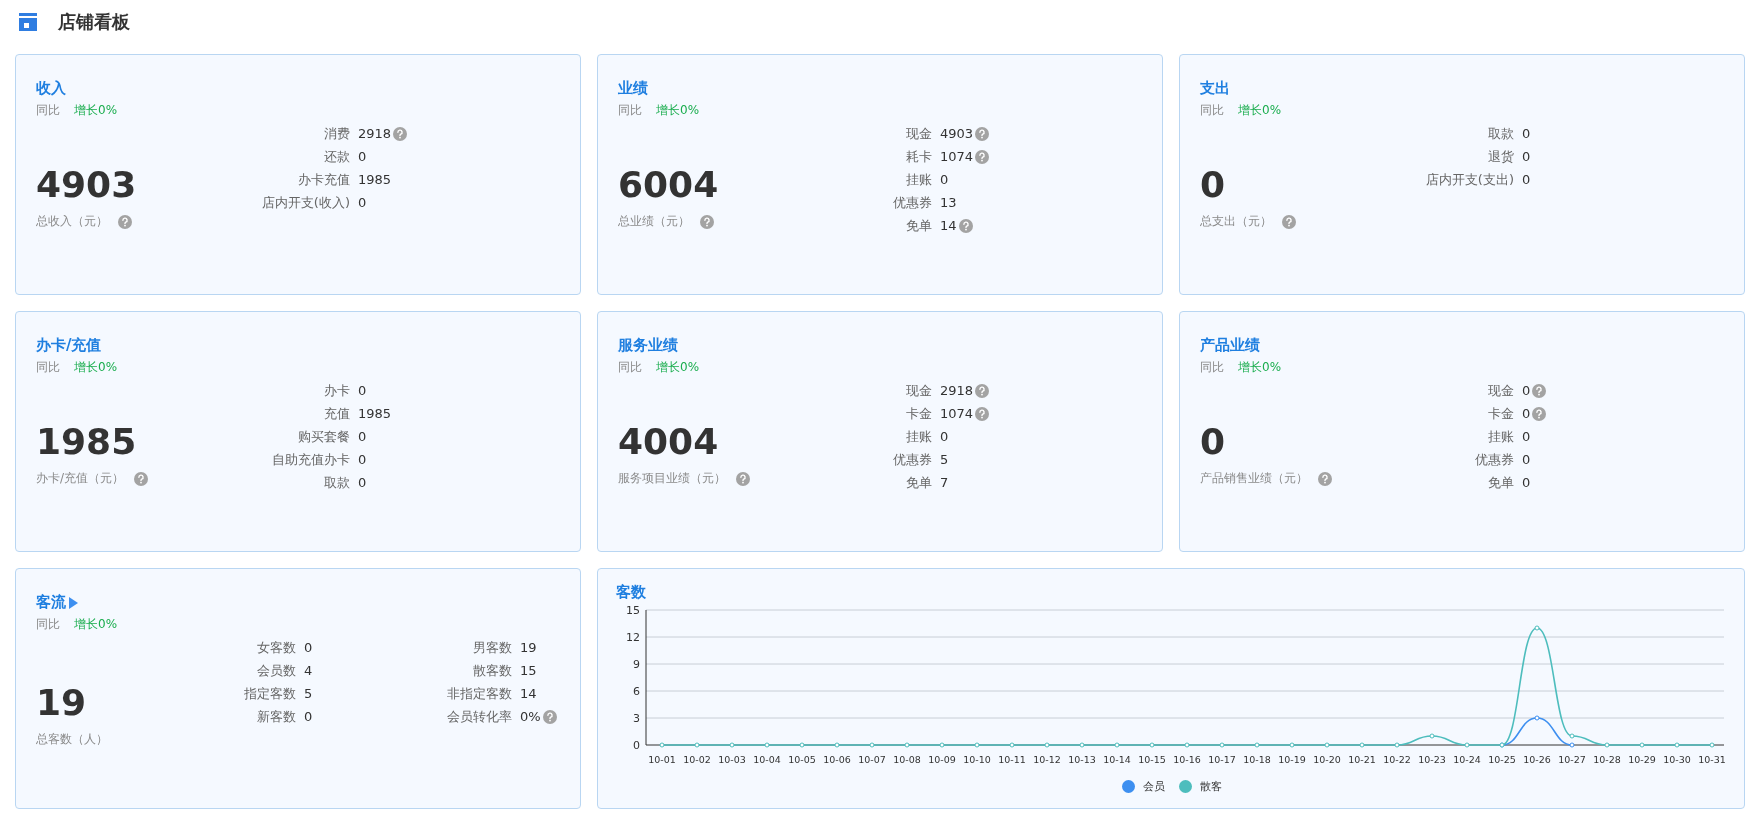 The image size is (1760, 818). What do you see at coordinates (375, 179) in the screenshot?
I see `metric-value: 1985` at bounding box center [375, 179].